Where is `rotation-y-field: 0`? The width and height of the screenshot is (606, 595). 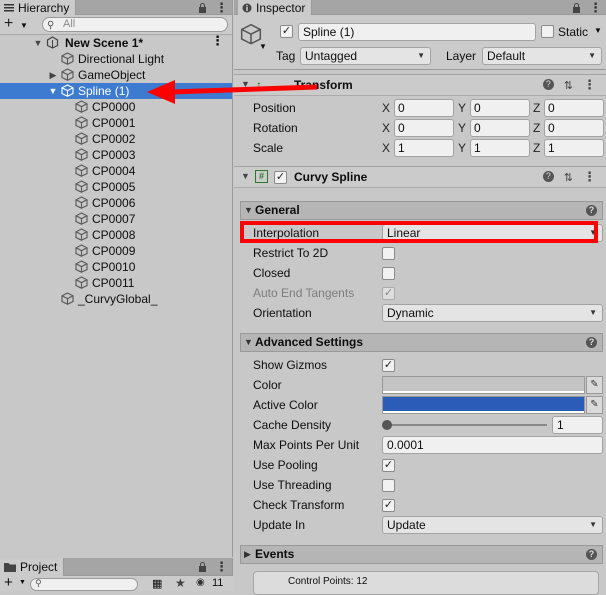 rotation-y-field: 0 is located at coordinates (500, 128).